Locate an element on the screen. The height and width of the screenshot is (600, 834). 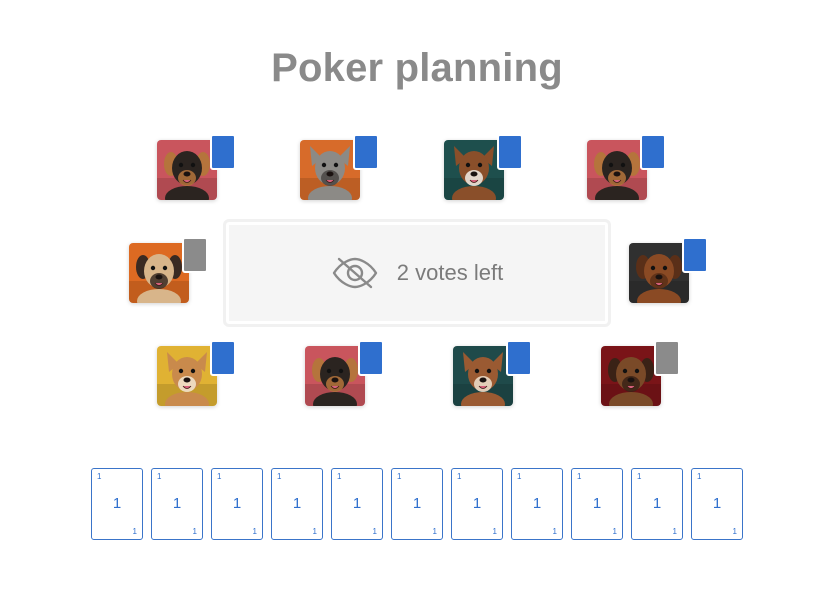
card-deck: 1 1 1 1 1 1 1 1 1 1 1 1 1 1 1 1 1 1 1 1 1 1 1 1 1 1 1 1 1 1 1 1 1 is located at coordinates (421, 504).